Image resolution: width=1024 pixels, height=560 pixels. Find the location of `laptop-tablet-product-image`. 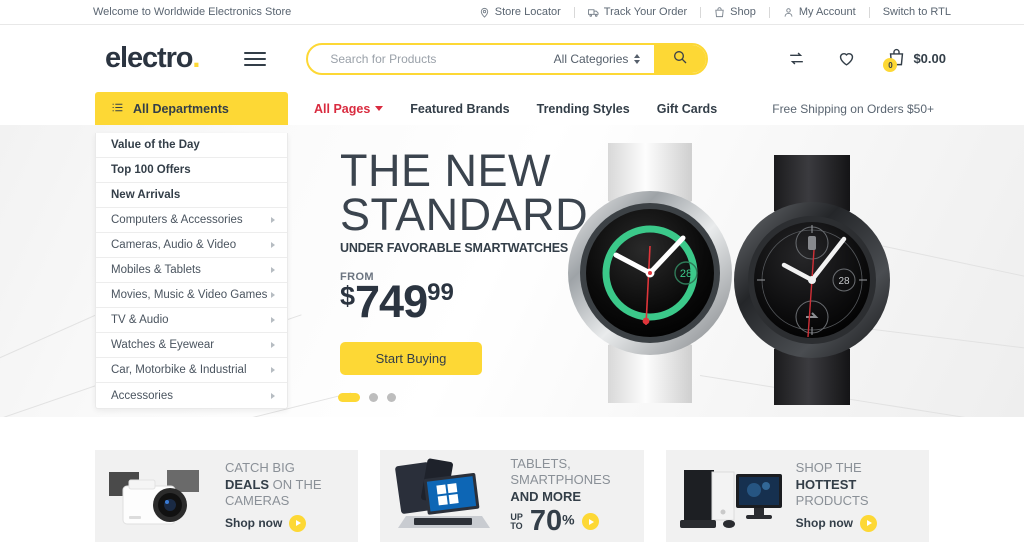

laptop-tablet-product-image is located at coordinates (445, 496).